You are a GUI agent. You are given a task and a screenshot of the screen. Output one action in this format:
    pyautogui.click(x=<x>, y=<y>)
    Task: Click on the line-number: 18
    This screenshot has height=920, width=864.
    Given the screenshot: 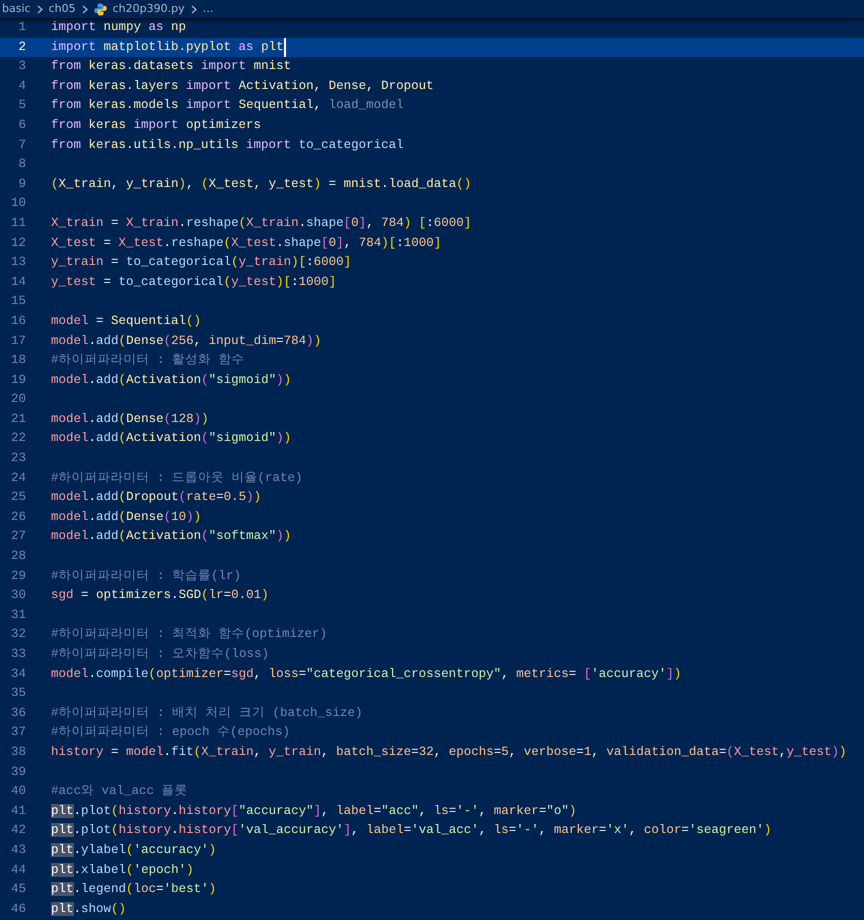 What is the action you would take?
    pyautogui.click(x=18, y=361)
    